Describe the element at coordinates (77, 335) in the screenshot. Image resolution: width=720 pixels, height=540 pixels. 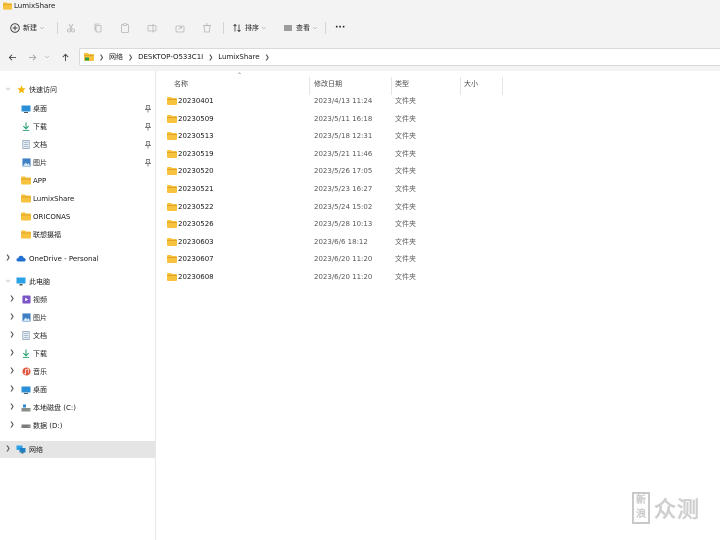
I see `sidebar-item-documents-pc: ❯ 文档` at that location.